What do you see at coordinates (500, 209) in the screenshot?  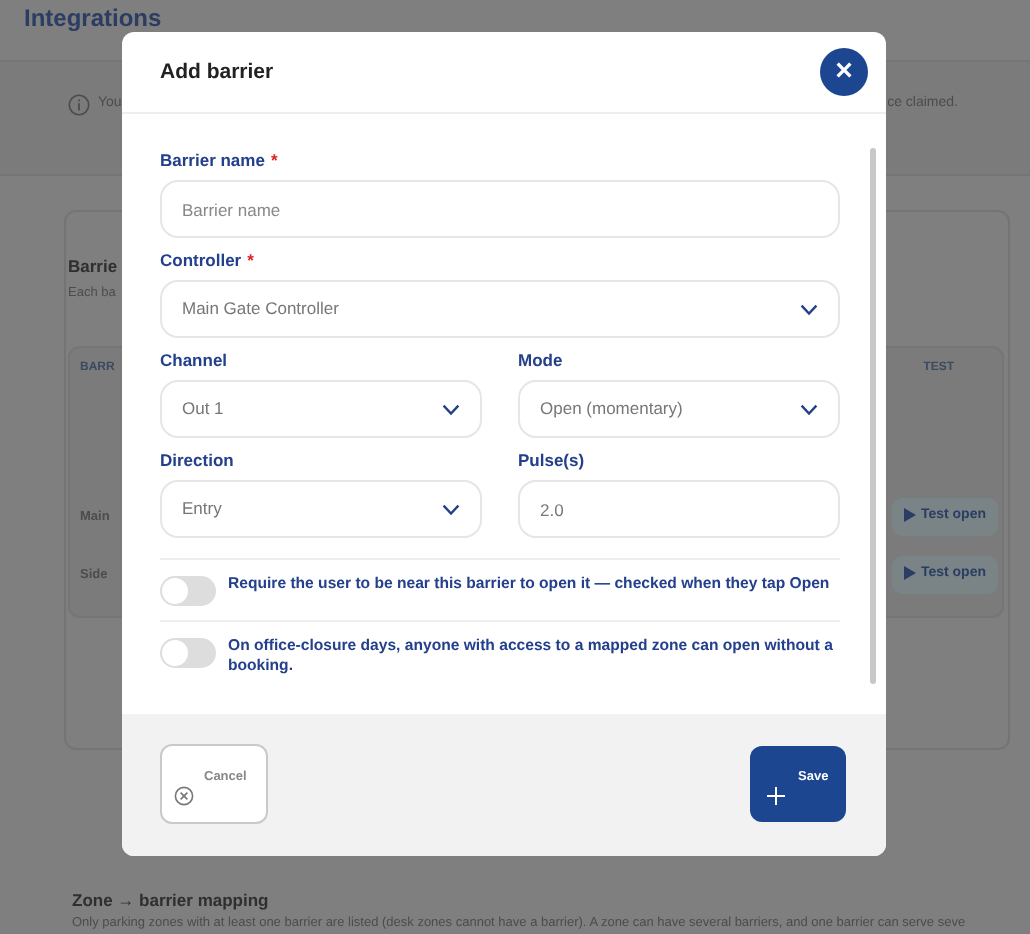 I see `text-field: Barrier name` at bounding box center [500, 209].